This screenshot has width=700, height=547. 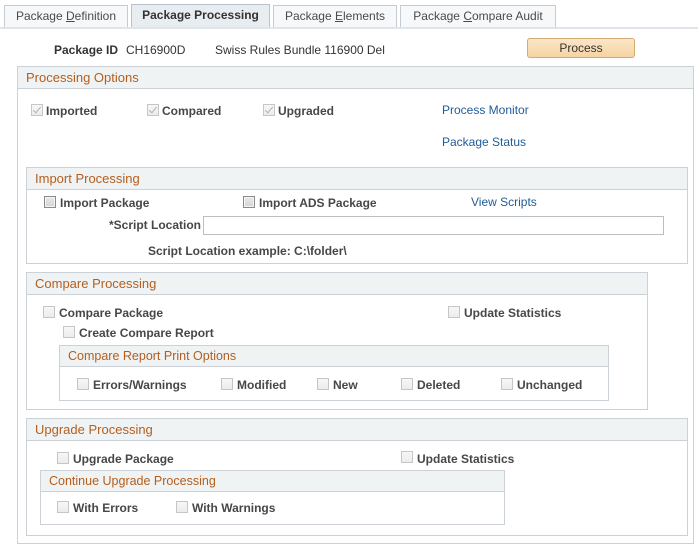 What do you see at coordinates (364, 16) in the screenshot?
I see `tab-label: lements` at bounding box center [364, 16].